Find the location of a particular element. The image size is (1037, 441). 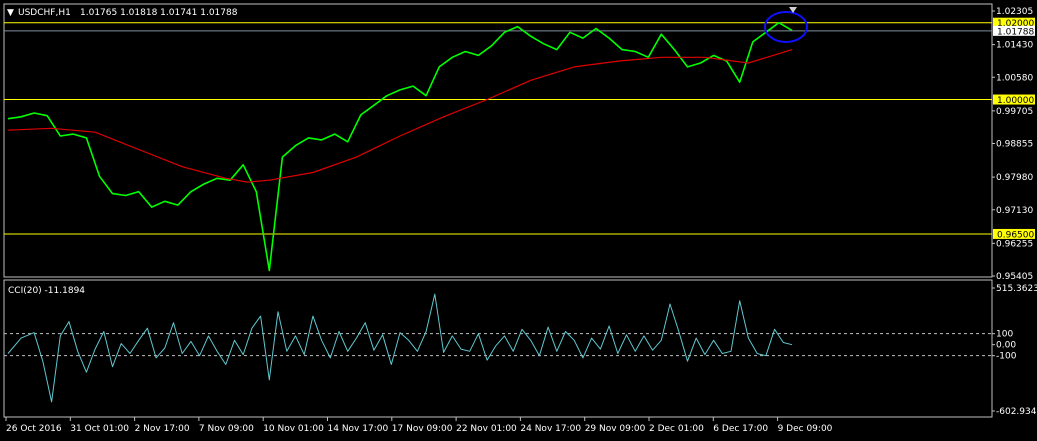

header-ohlc: 1.01765 1.01818 1.01741 1.01788 is located at coordinates (159, 13).